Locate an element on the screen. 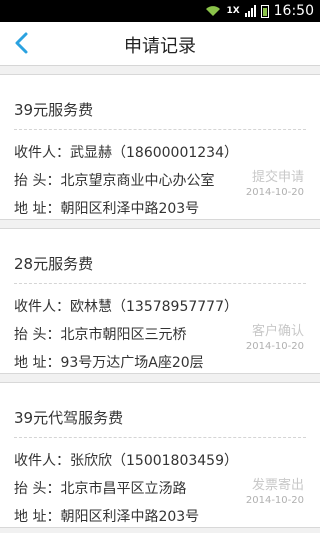 This screenshot has height=533, width=320. record-title: 39元服务费 is located at coordinates (54, 110).